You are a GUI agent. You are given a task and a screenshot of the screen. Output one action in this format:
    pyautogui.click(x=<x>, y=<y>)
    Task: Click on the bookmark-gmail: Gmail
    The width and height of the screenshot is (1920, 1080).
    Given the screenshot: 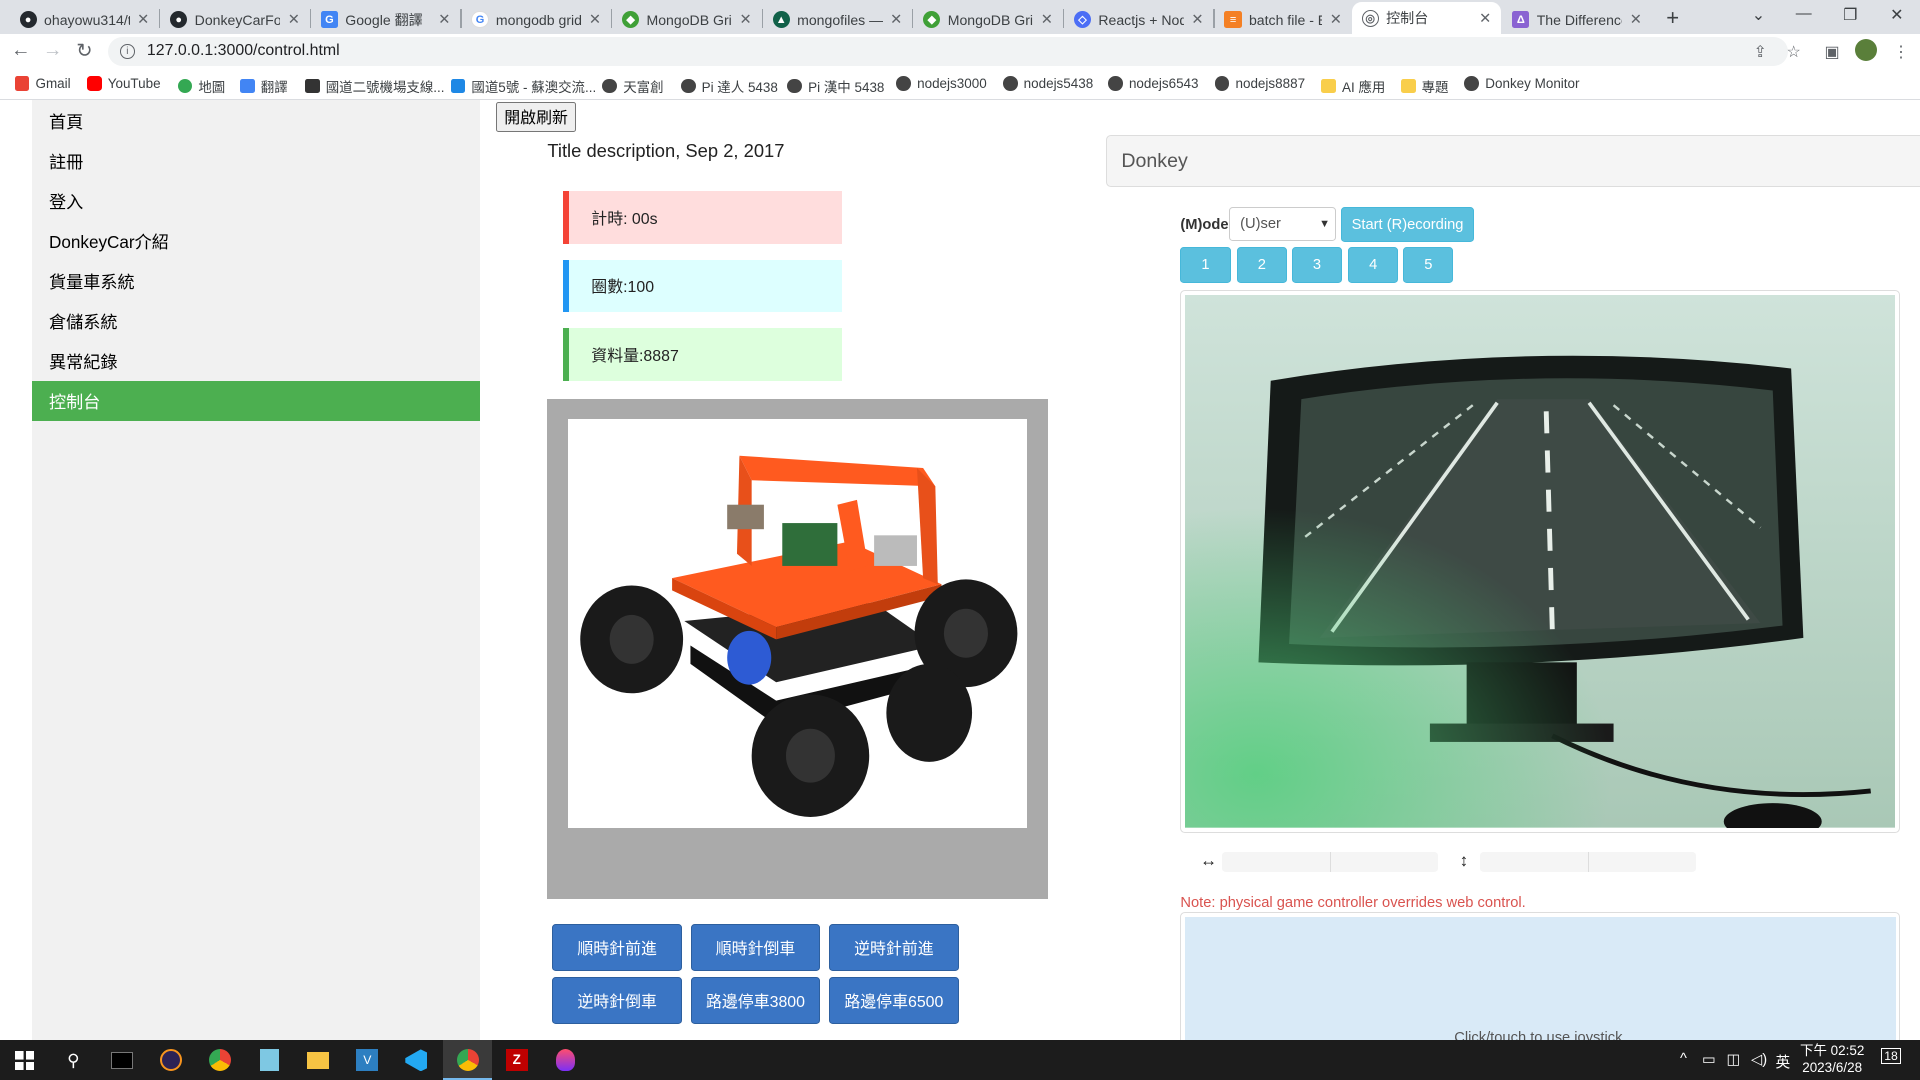 What is the action you would take?
    pyautogui.click(x=42, y=83)
    